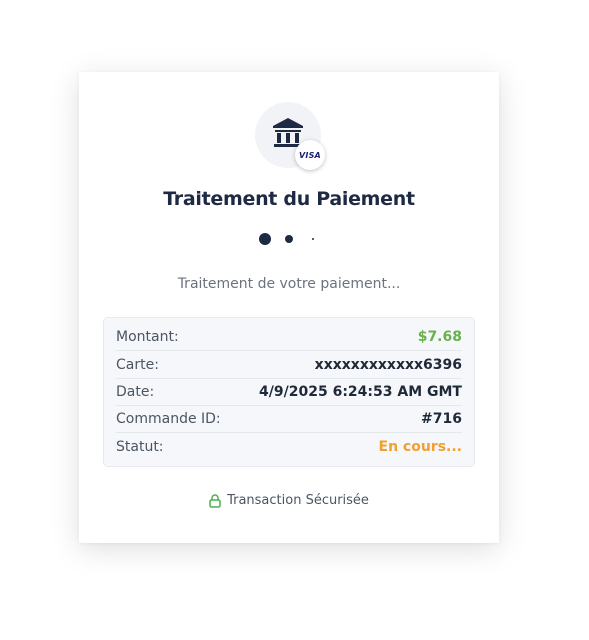  Describe the element at coordinates (140, 446) in the screenshot. I see `detail-label: Statut:` at that location.